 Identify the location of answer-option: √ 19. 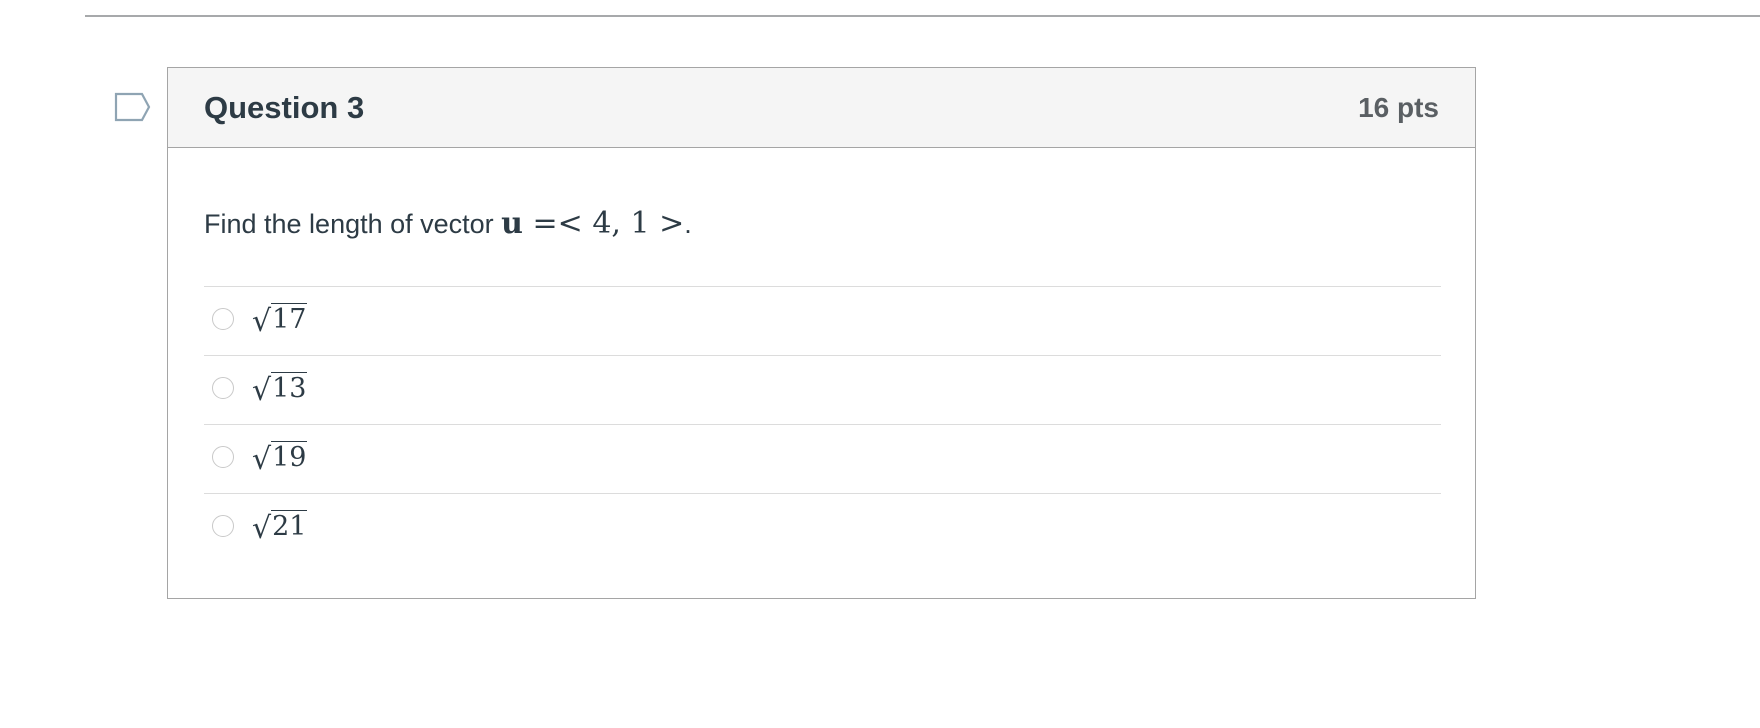
(822, 458).